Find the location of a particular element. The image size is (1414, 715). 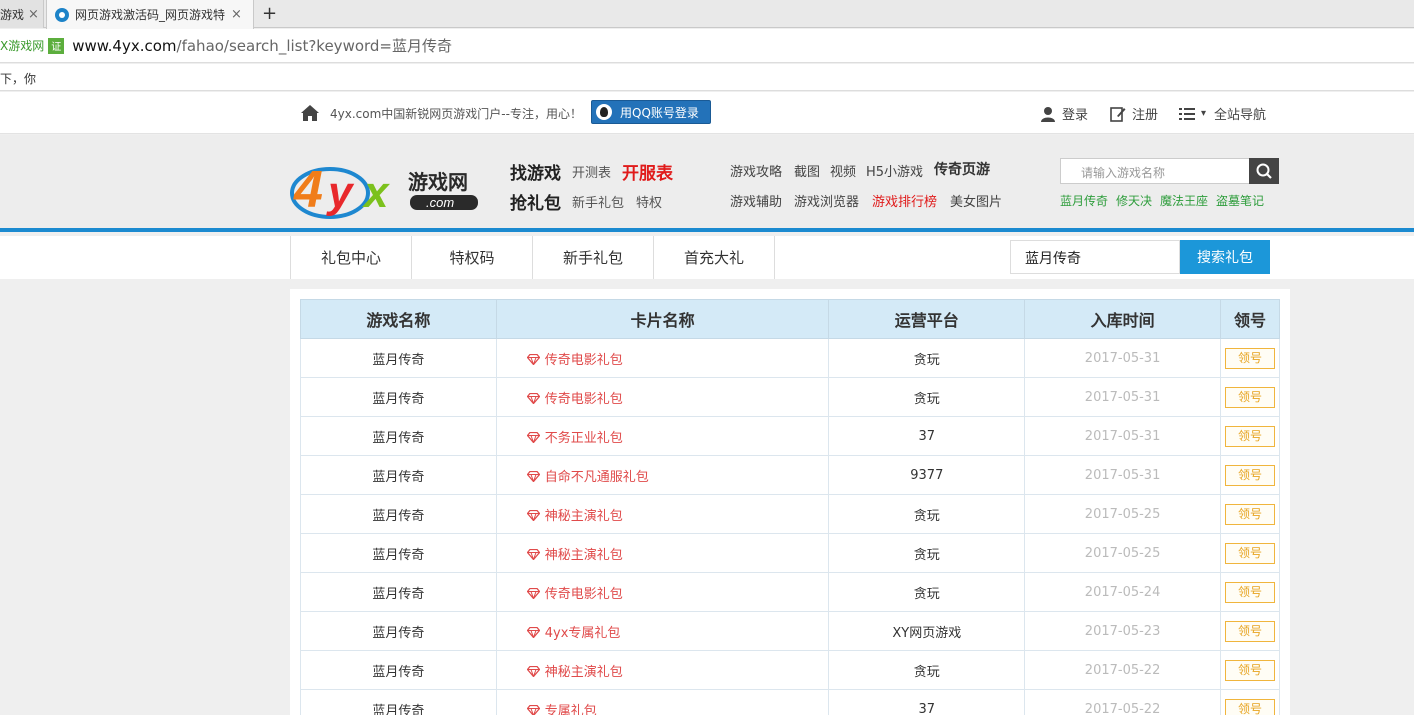

subnav-gift-center: 礼包中心 is located at coordinates (350, 257).